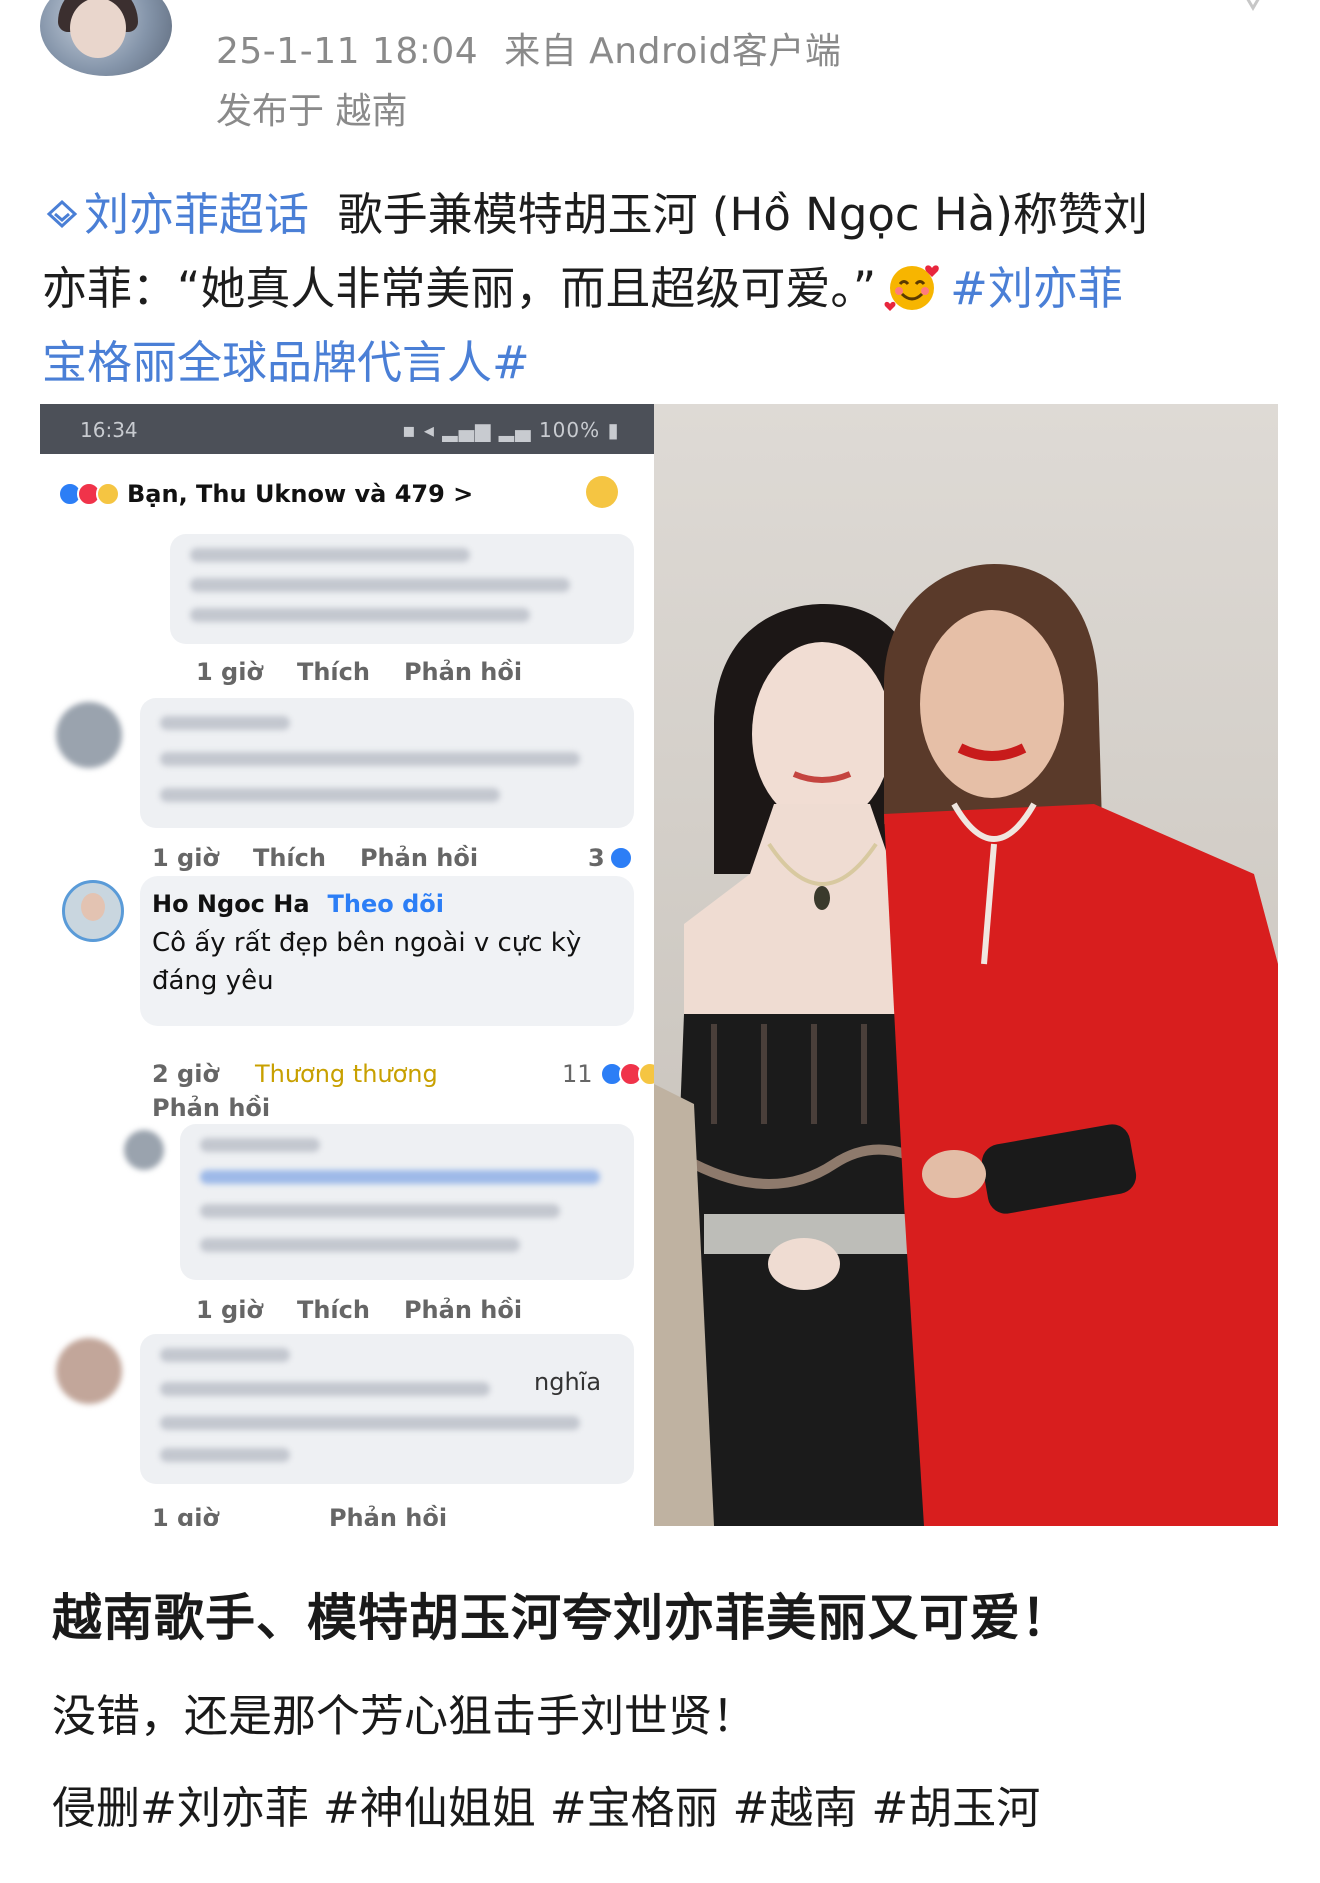 The height and width of the screenshot is (1883, 1320). Describe the element at coordinates (1036, 288) in the screenshot. I see `hashtag-link: #刘亦菲` at that location.